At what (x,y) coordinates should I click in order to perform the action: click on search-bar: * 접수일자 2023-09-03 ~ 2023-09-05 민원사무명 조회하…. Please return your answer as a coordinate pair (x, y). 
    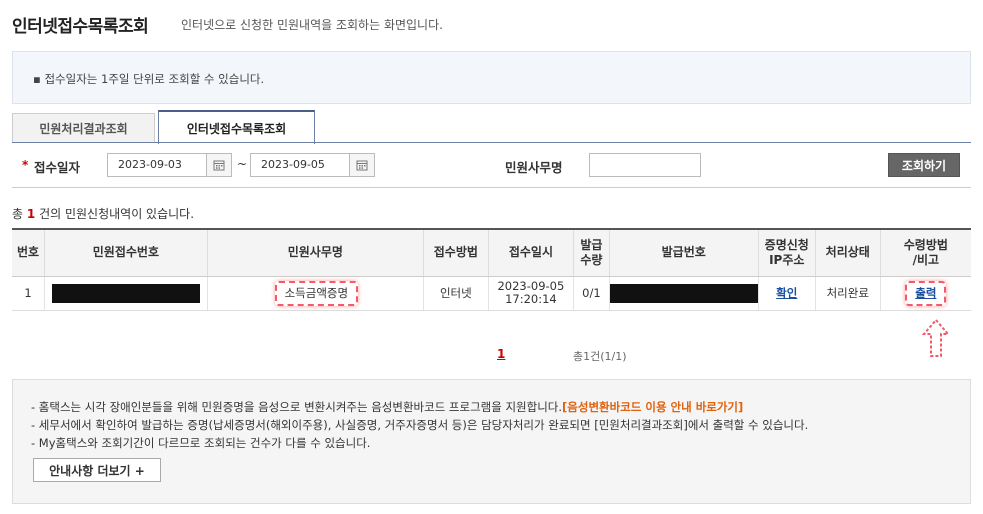
    Looking at the image, I should click on (491, 165).